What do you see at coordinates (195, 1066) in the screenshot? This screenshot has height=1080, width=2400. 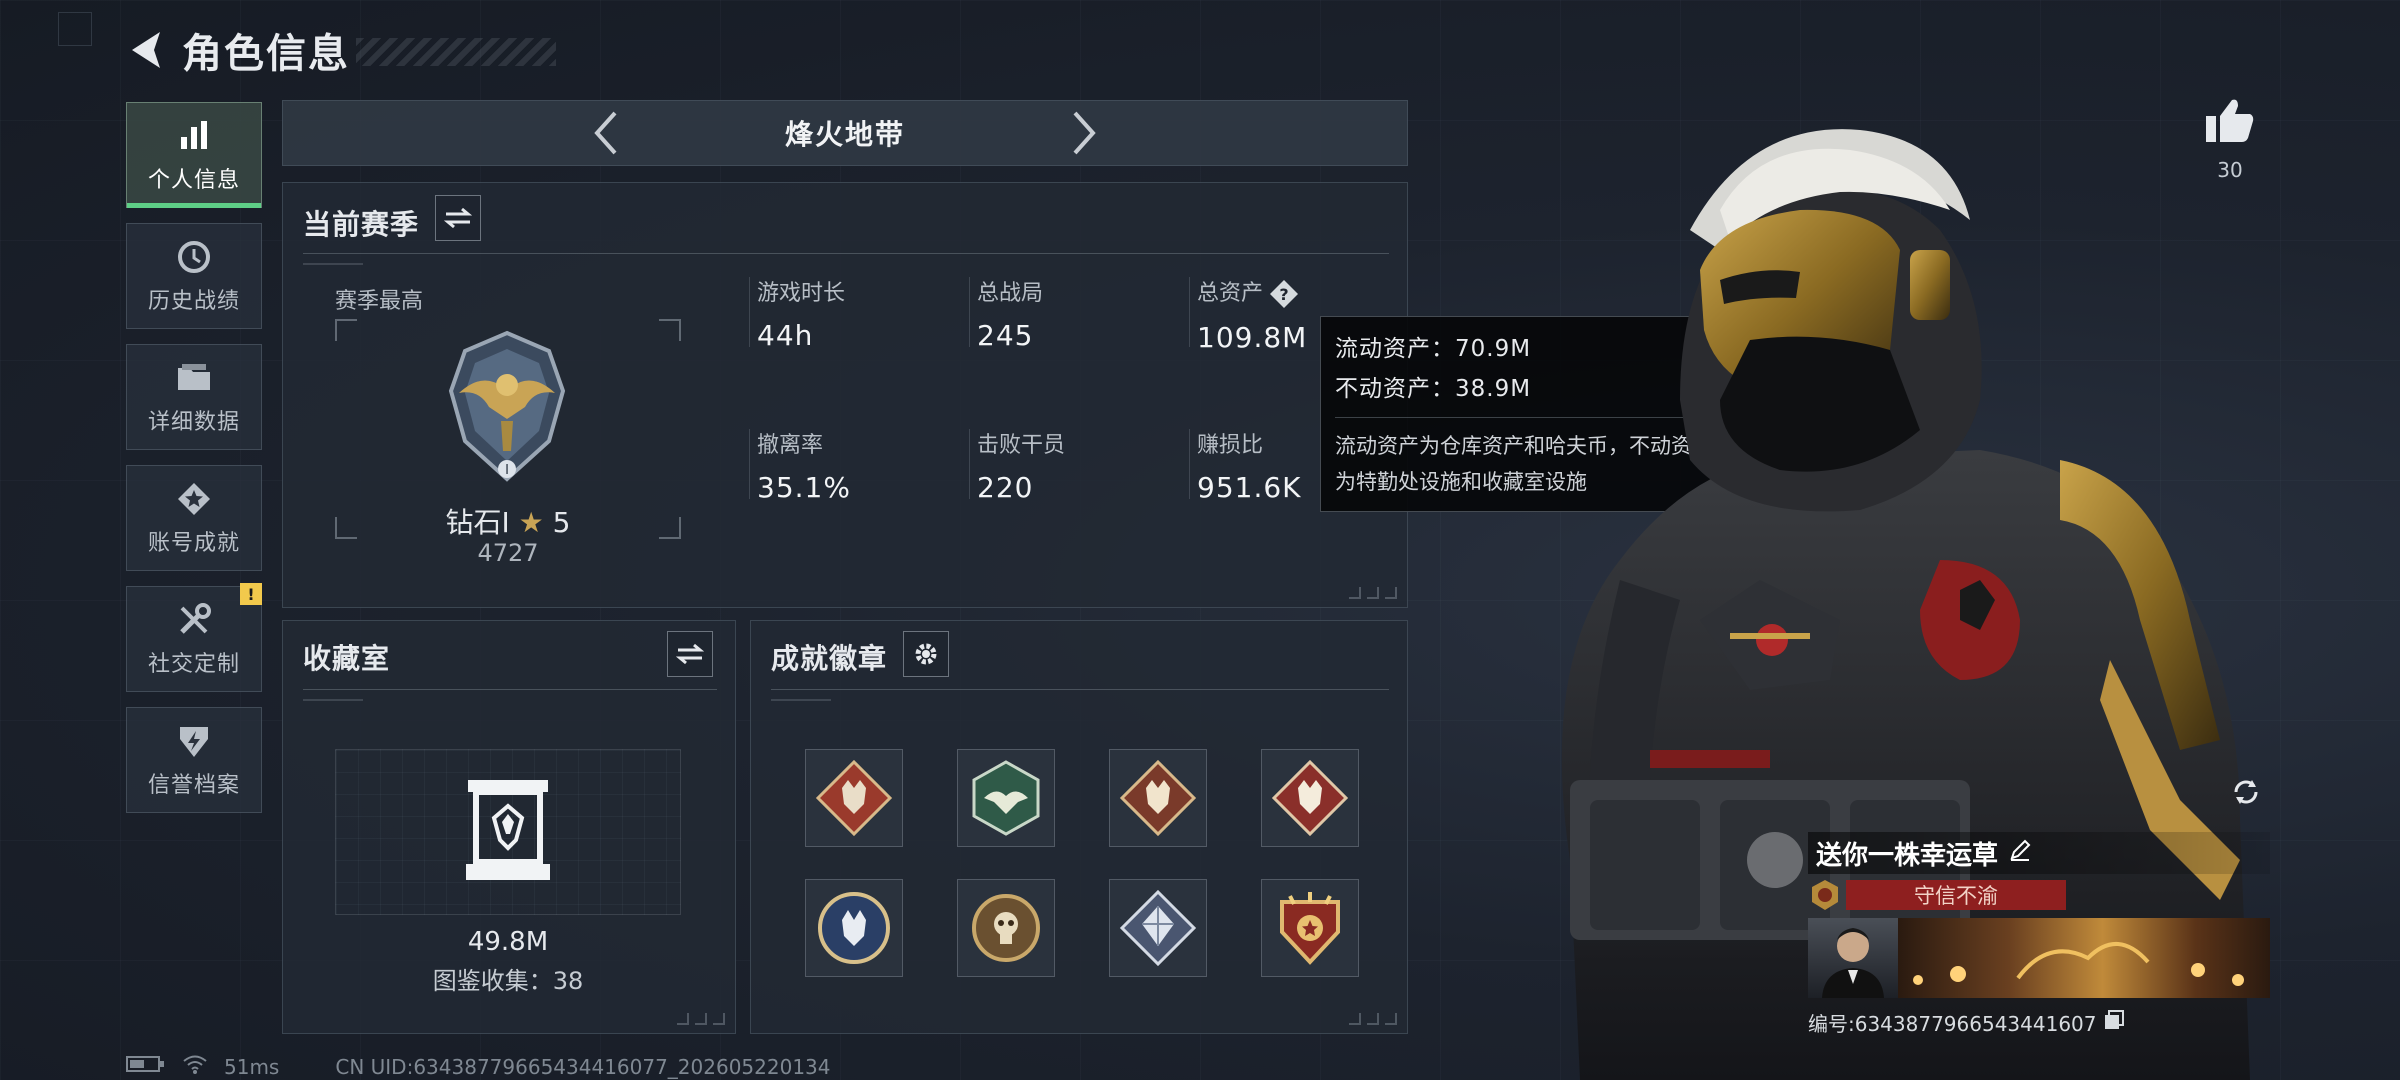 I see `wifi-icon` at bounding box center [195, 1066].